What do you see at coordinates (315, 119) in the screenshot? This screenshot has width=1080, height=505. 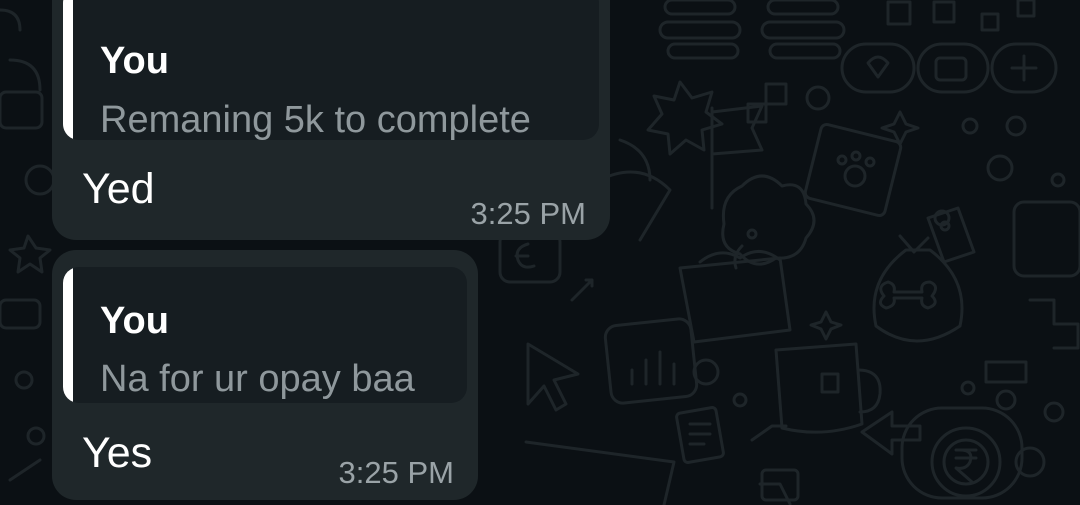 I see `quote-text: Remaning 5k to complete` at bounding box center [315, 119].